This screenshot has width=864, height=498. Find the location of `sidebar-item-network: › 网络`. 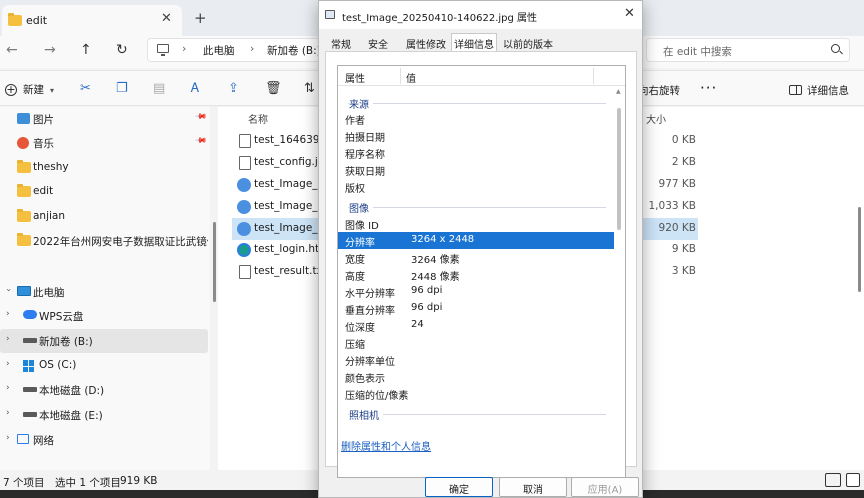

sidebar-item-network: › 网络 is located at coordinates (104, 440).